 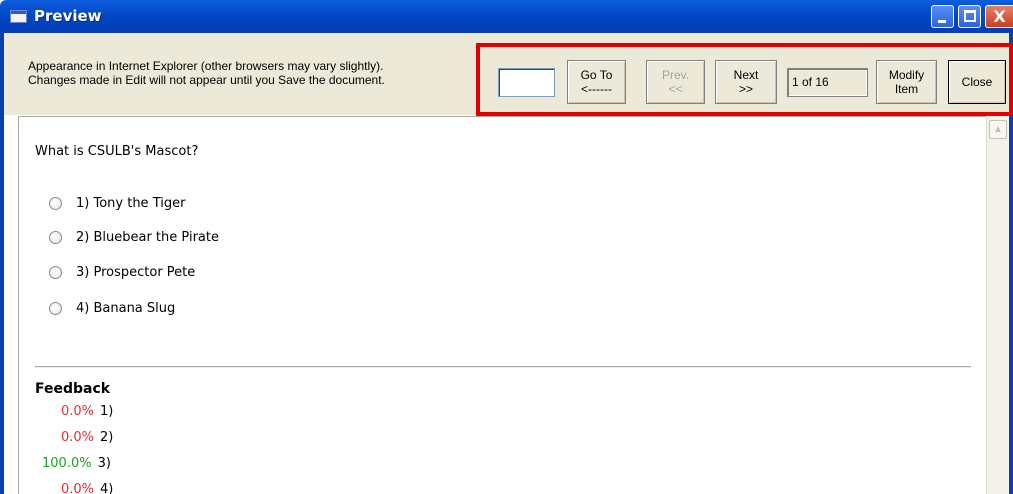 What do you see at coordinates (107, 411) in the screenshot?
I see `feedback-option-number: 1)` at bounding box center [107, 411].